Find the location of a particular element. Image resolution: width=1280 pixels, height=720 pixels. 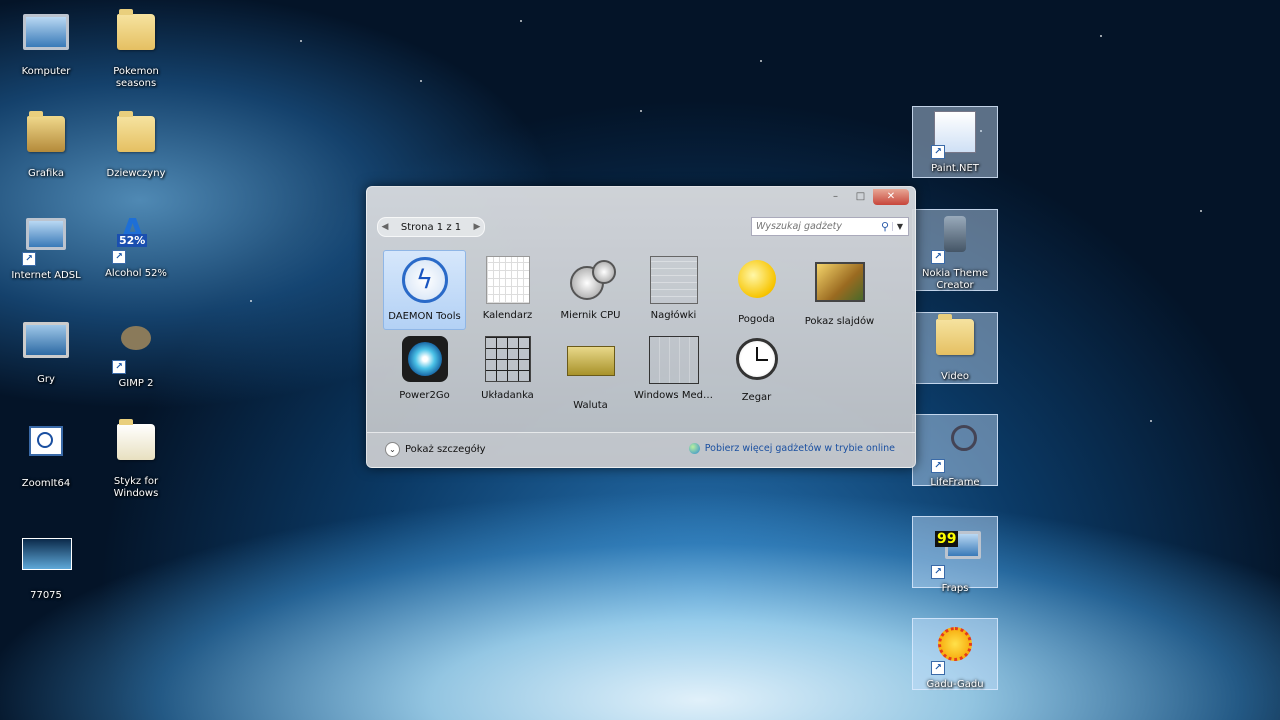

zoomit-icon is located at coordinates (46, 450).